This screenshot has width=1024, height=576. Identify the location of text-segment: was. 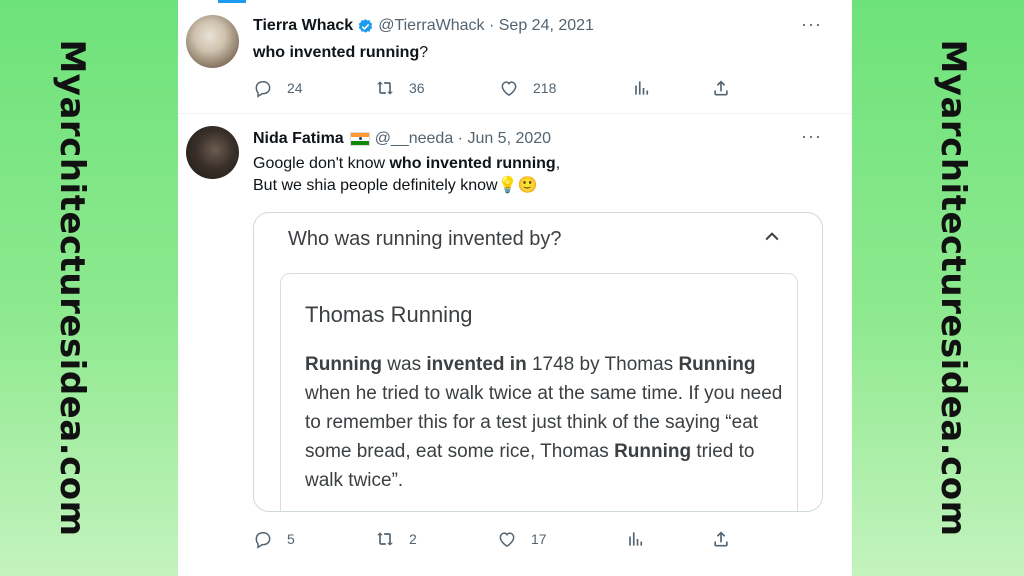
(404, 364).